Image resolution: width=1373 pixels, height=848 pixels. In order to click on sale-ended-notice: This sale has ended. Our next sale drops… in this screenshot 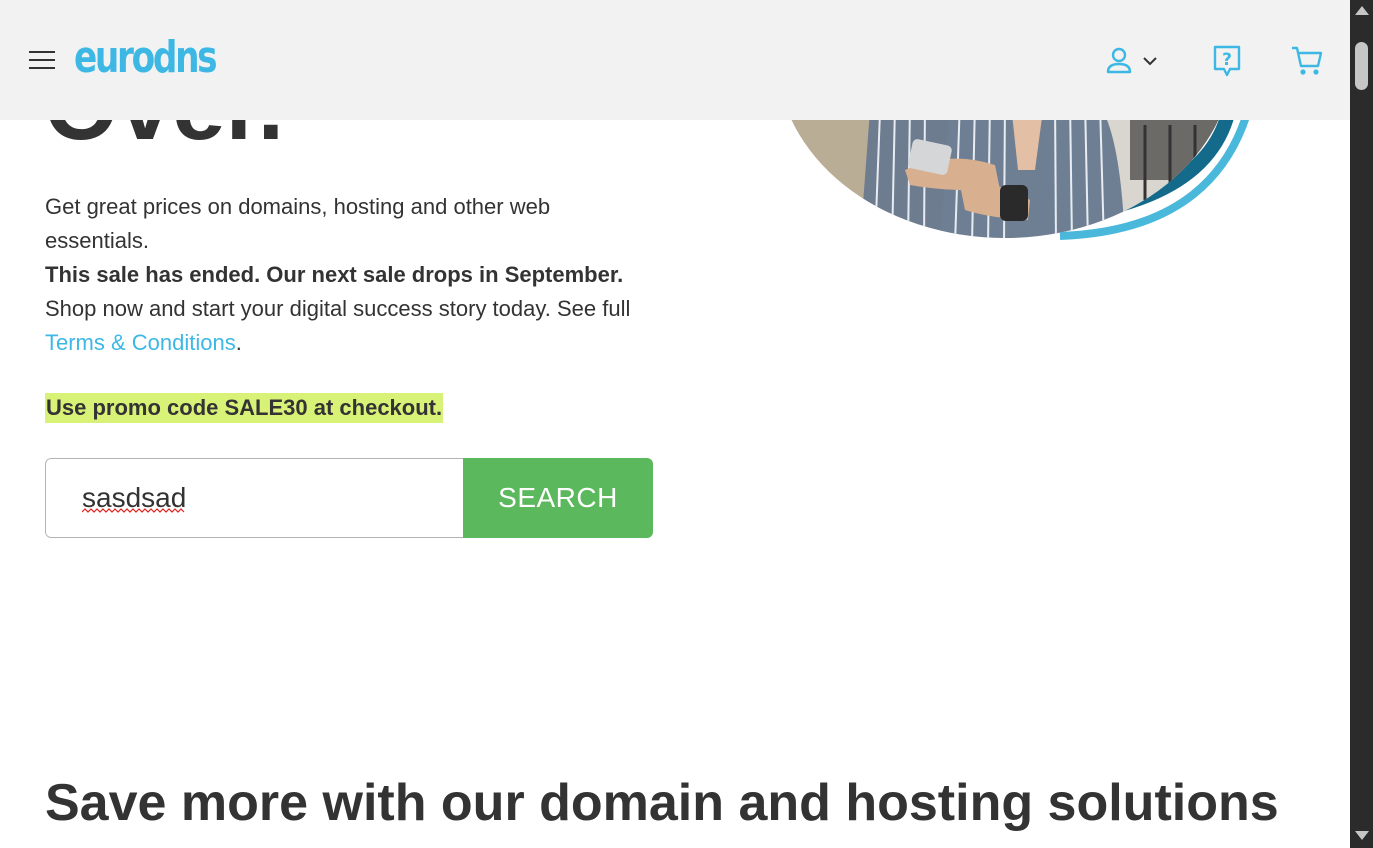, I will do `click(334, 274)`.